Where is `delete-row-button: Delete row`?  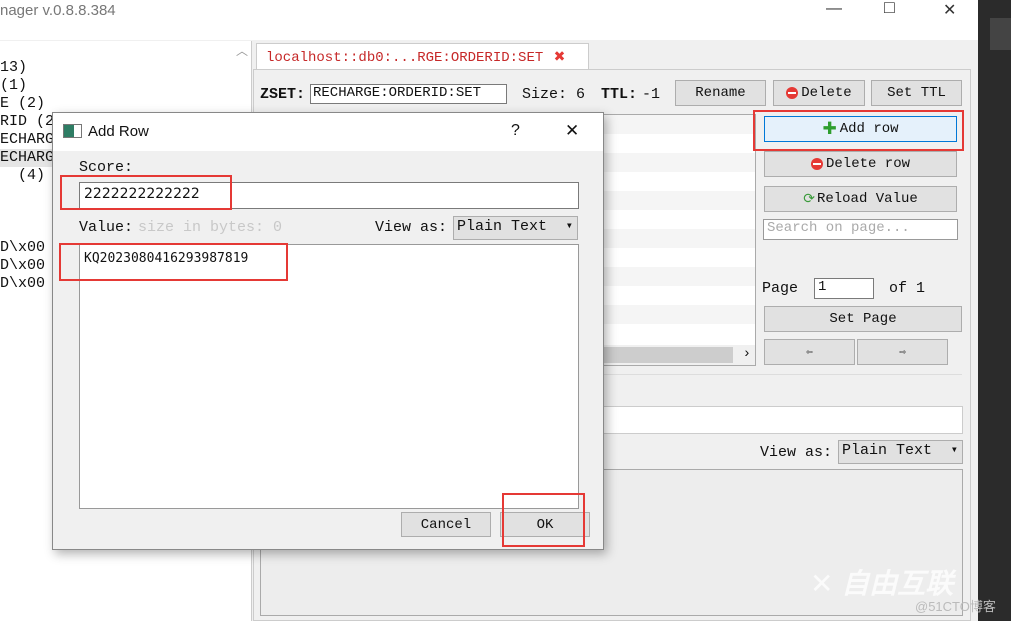
delete-row-button: Delete row is located at coordinates (860, 164).